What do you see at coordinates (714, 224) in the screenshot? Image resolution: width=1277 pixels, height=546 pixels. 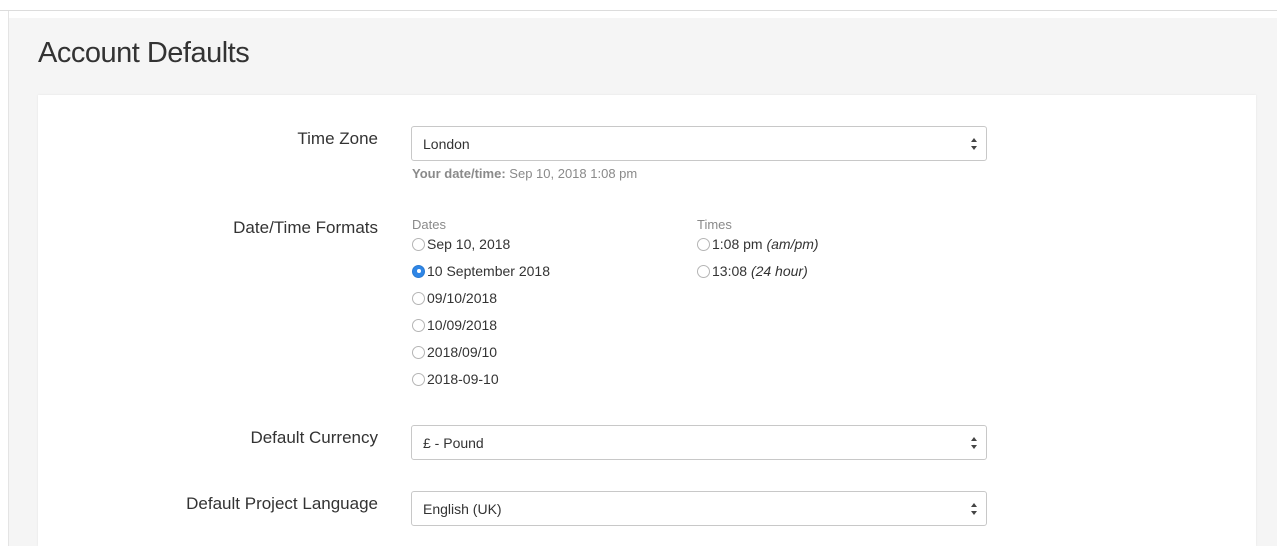 I see `times-heading: Times` at bounding box center [714, 224].